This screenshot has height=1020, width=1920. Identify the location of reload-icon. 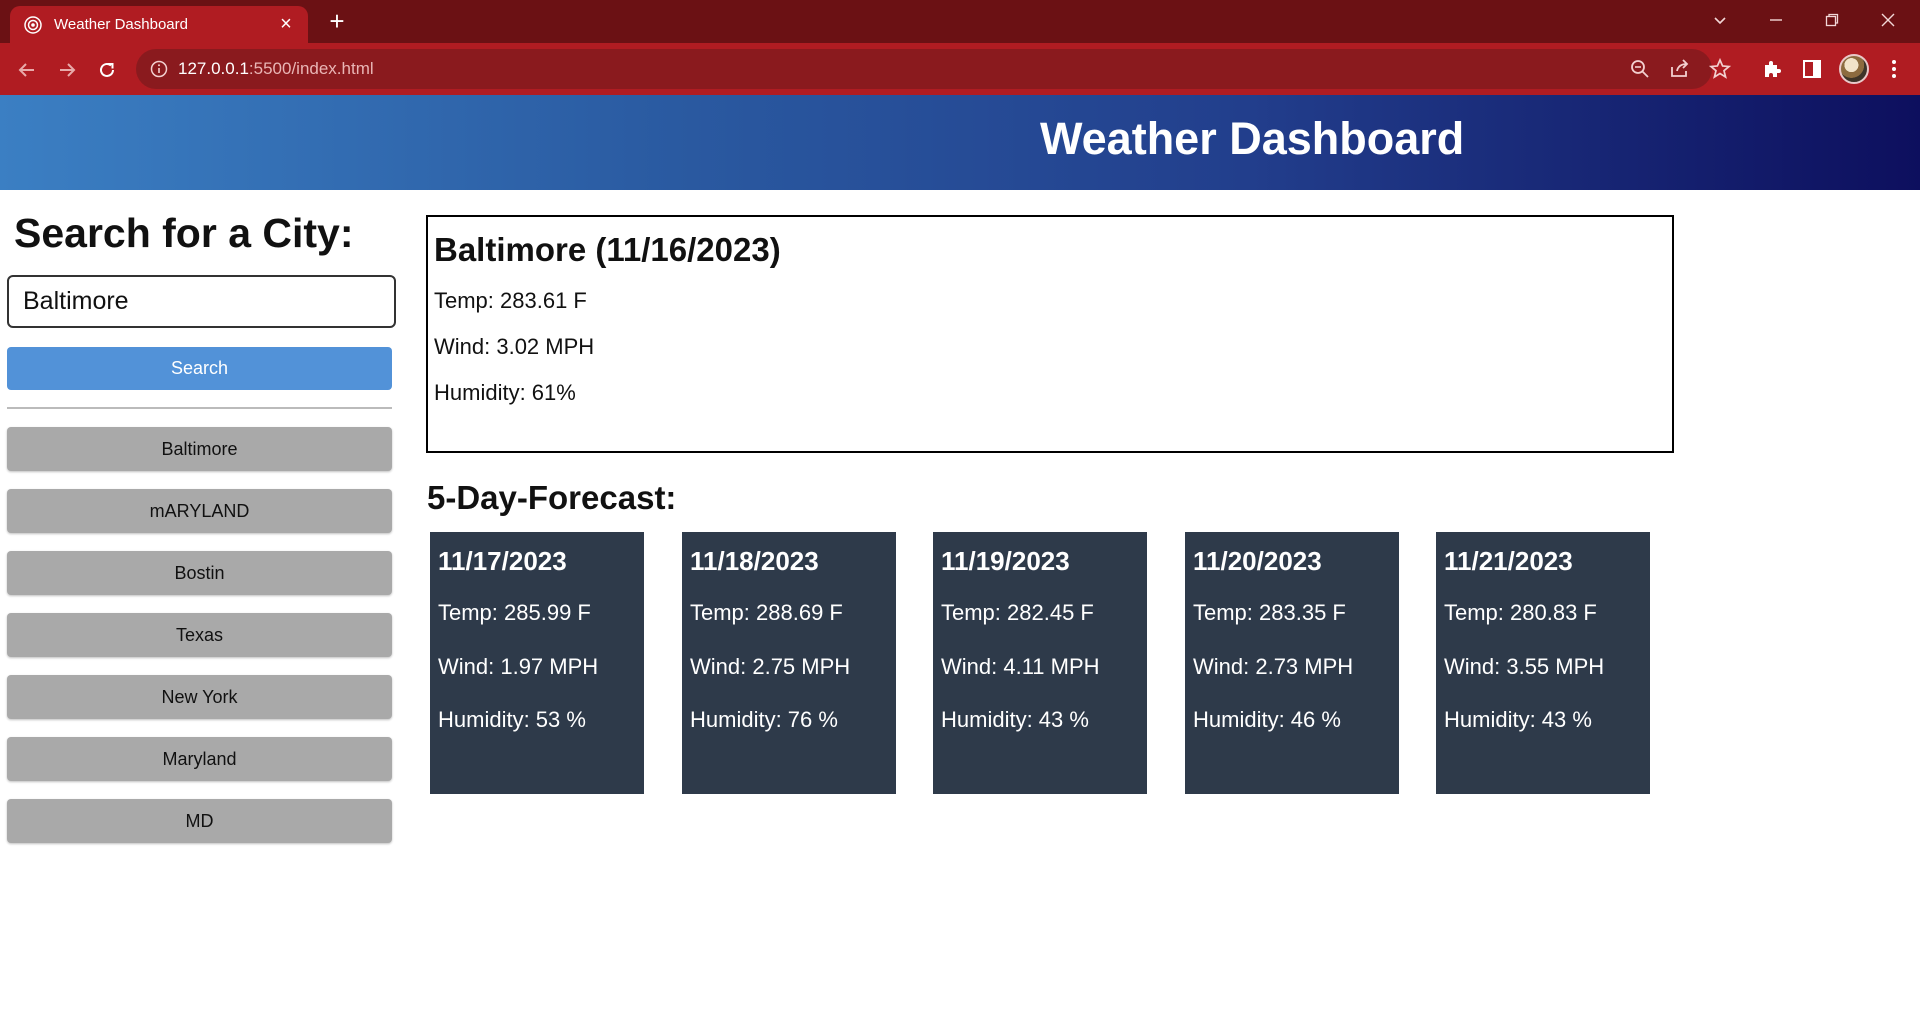
(107, 69).